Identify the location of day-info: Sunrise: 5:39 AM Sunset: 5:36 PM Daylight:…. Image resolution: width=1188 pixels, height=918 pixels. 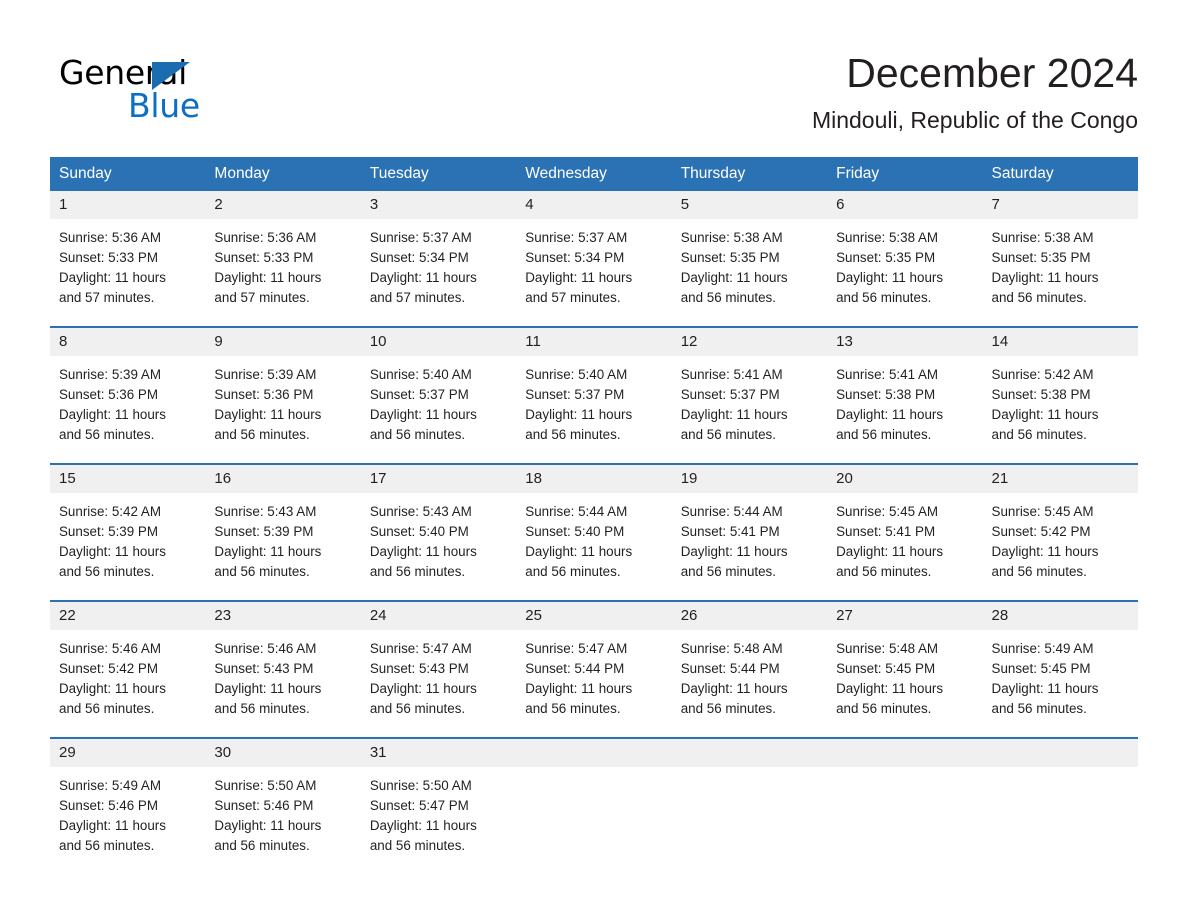
(282, 409).